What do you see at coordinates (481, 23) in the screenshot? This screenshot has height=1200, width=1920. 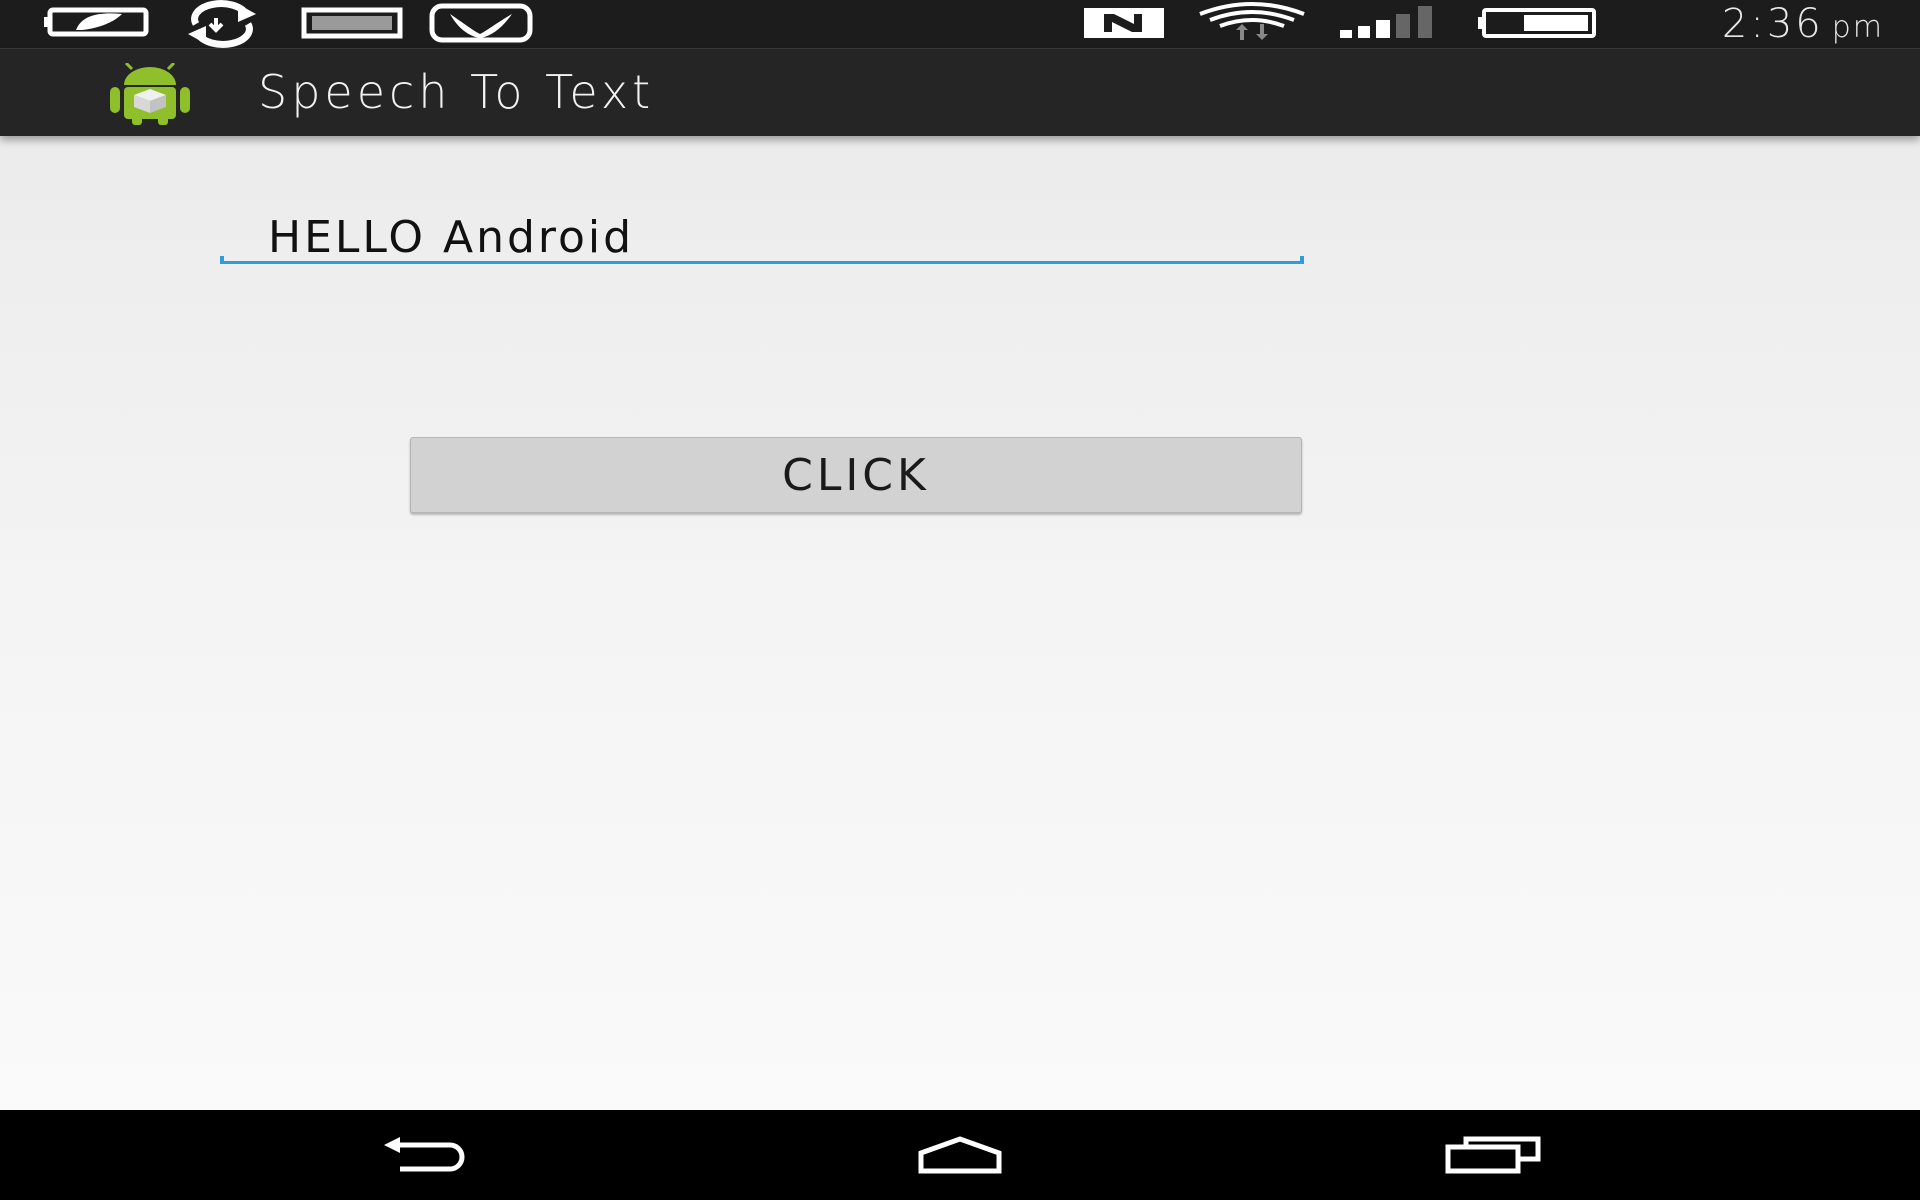 I see `saavn-icon` at bounding box center [481, 23].